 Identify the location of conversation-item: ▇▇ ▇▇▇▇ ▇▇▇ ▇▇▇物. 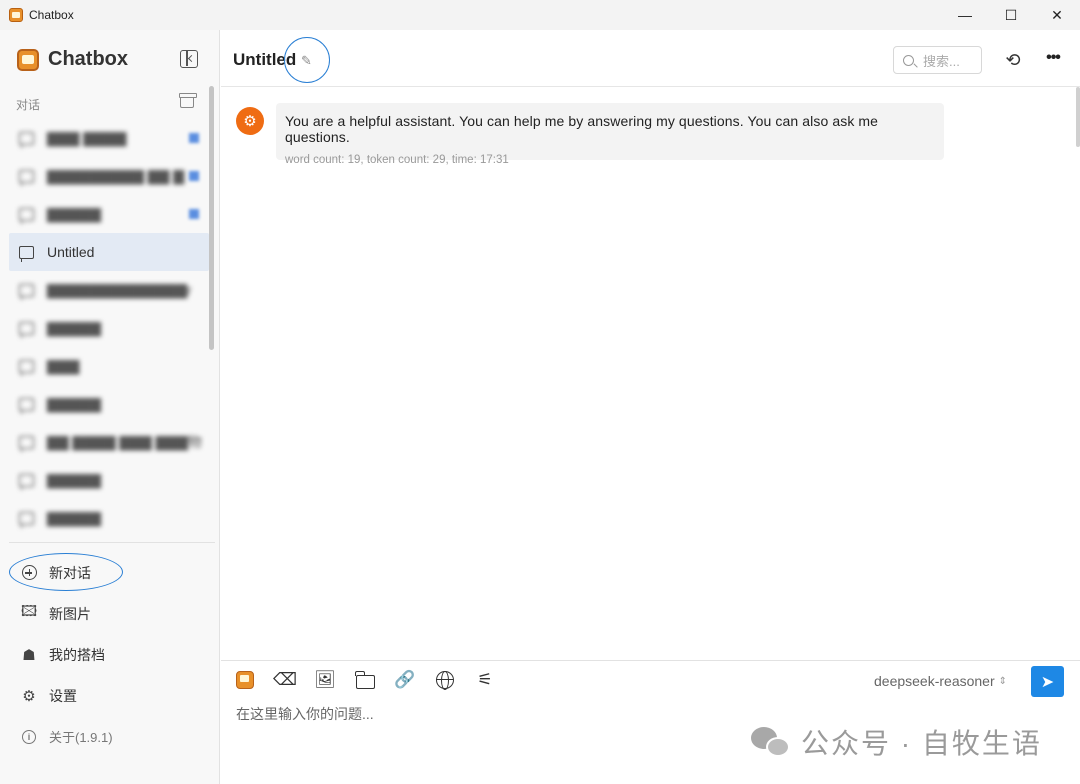
(109, 442).